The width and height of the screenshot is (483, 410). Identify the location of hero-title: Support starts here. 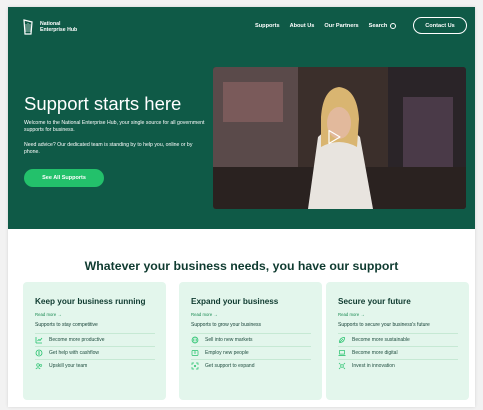
(103, 103).